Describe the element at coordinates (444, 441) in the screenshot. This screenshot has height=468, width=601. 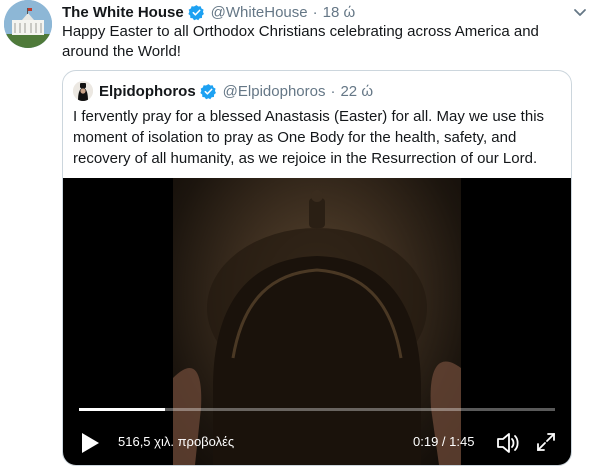
I see `video-time: 0:19 / 1:45` at that location.